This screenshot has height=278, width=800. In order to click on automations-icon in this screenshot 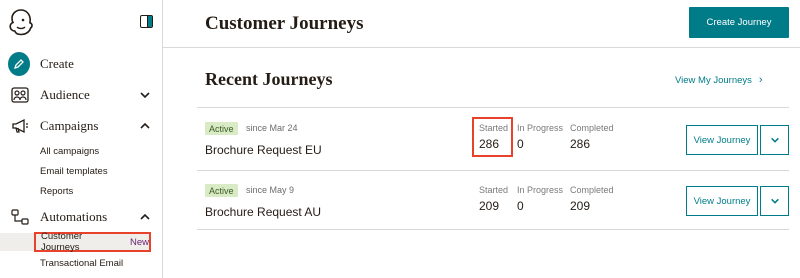, I will do `click(20, 217)`.